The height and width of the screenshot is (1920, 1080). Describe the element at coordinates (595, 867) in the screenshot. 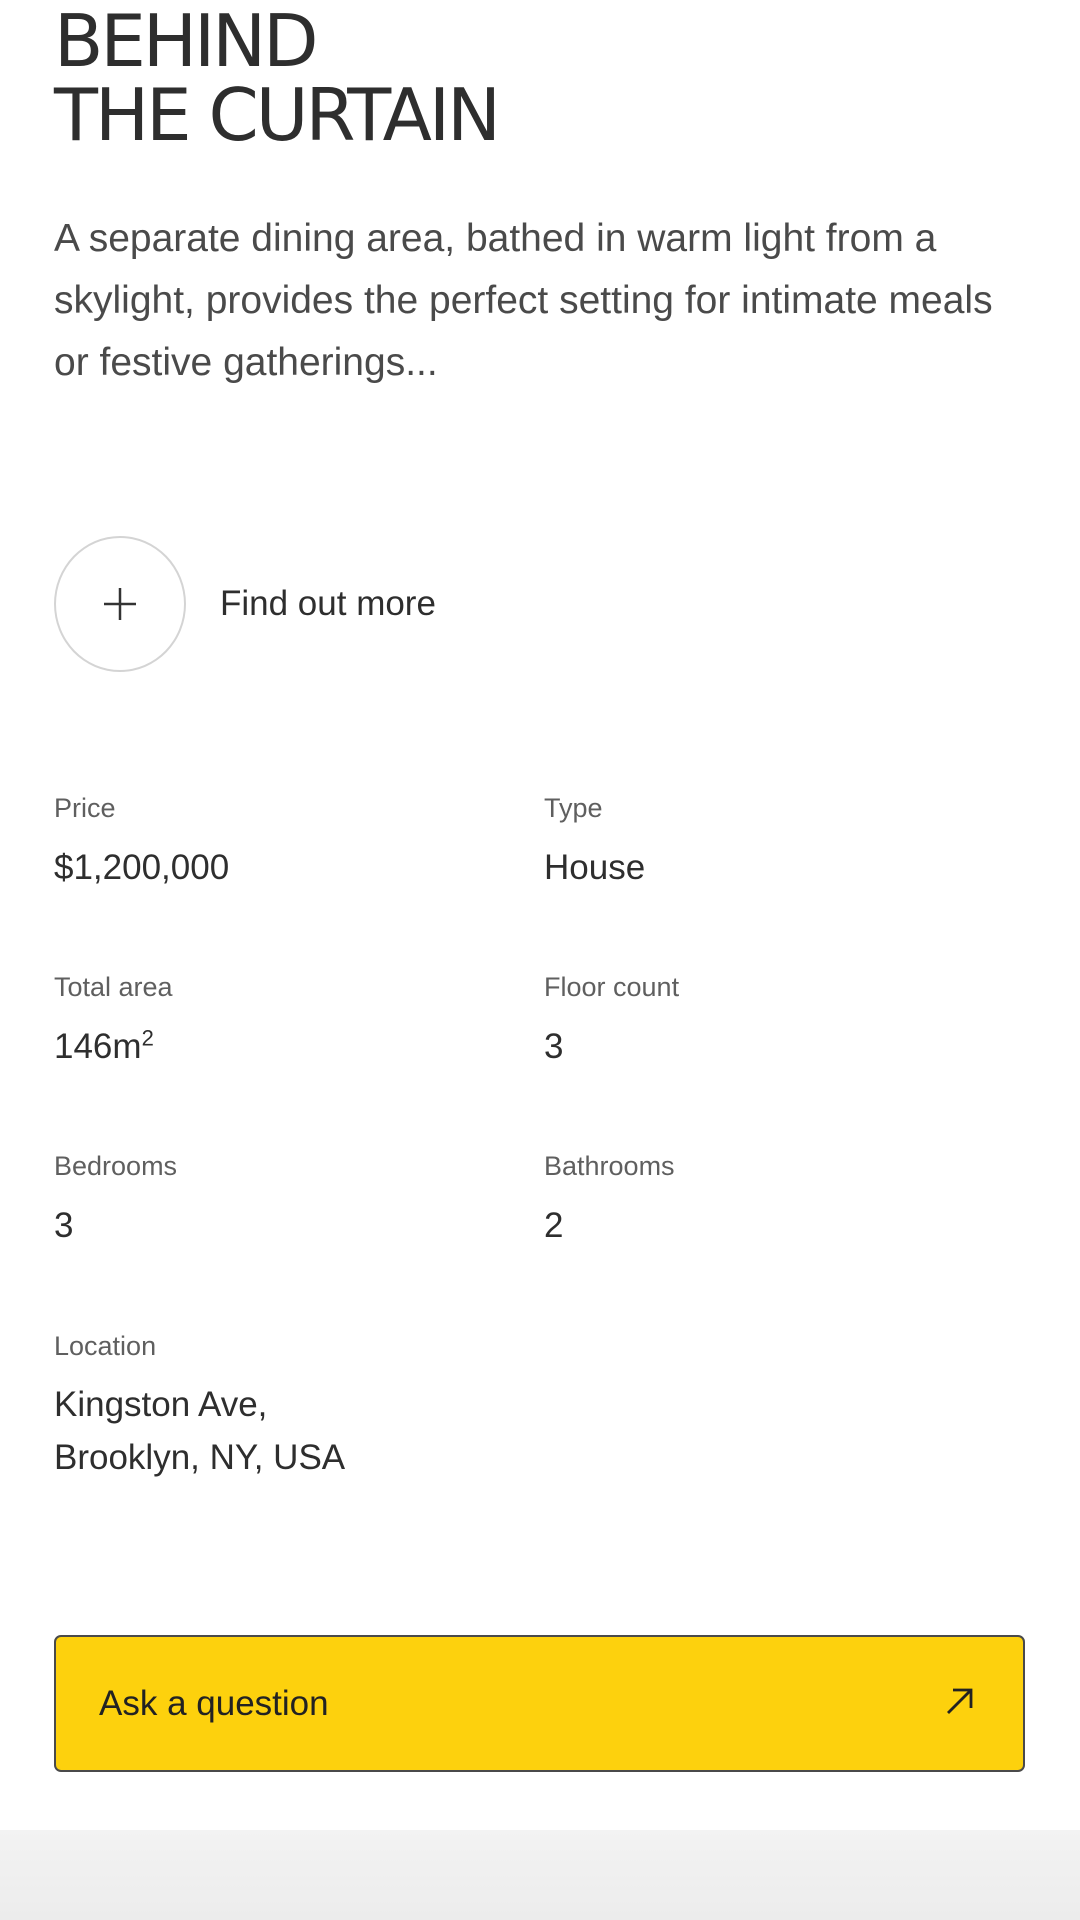

I see `spec-type-value: House` at that location.